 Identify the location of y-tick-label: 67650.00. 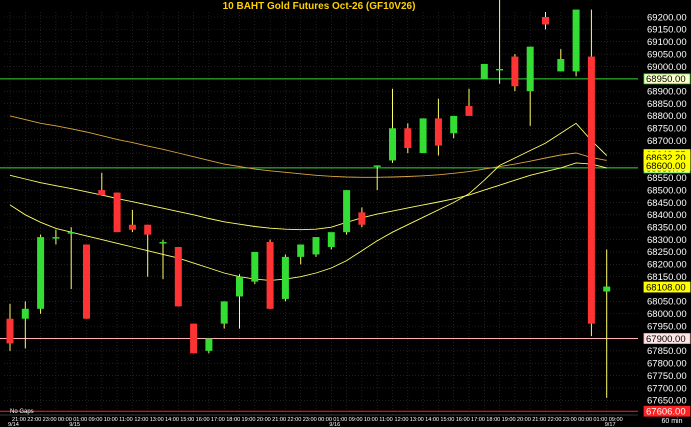
(667, 401).